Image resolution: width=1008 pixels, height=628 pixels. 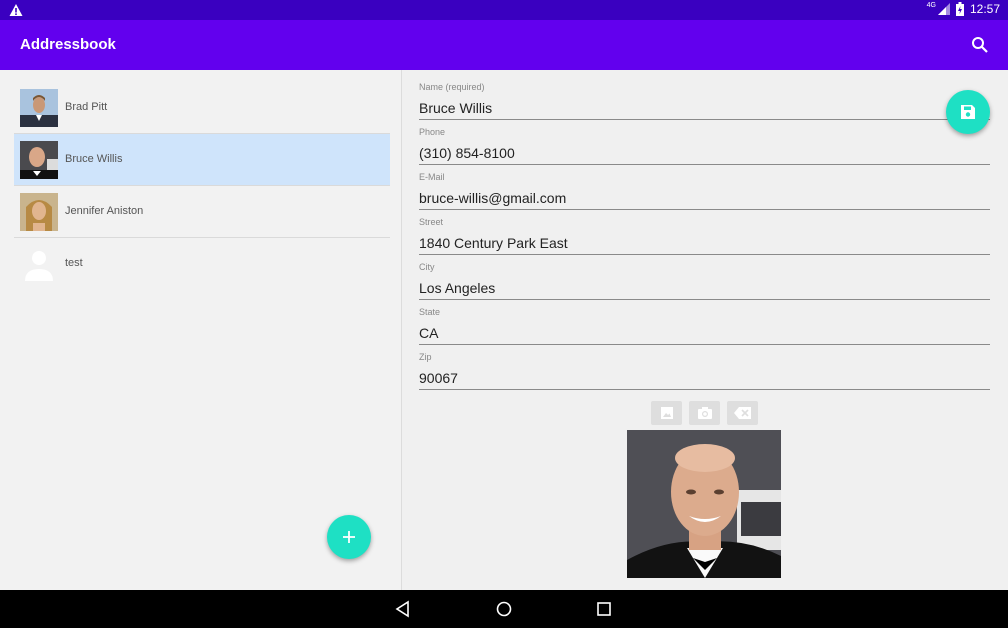 What do you see at coordinates (68, 44) in the screenshot?
I see `app-title: Addressbook` at bounding box center [68, 44].